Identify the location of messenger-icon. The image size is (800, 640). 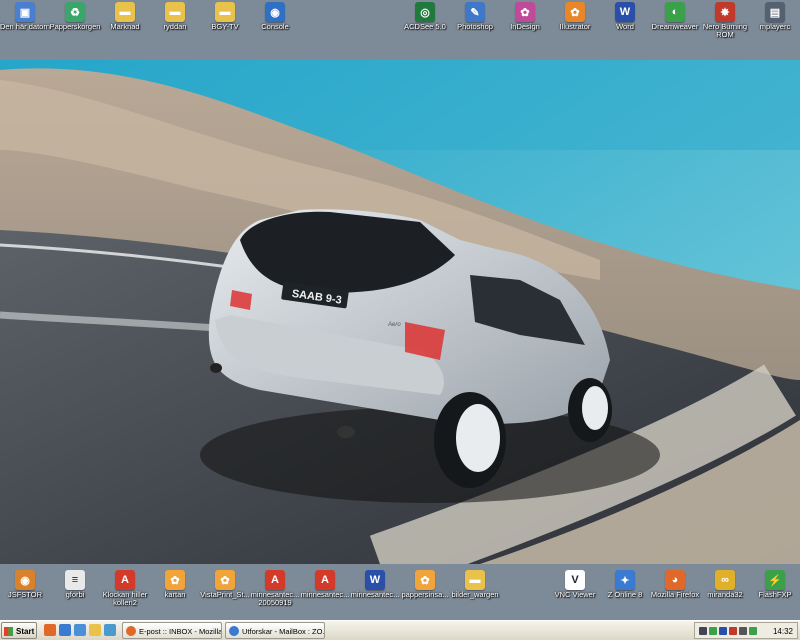
(753, 631).